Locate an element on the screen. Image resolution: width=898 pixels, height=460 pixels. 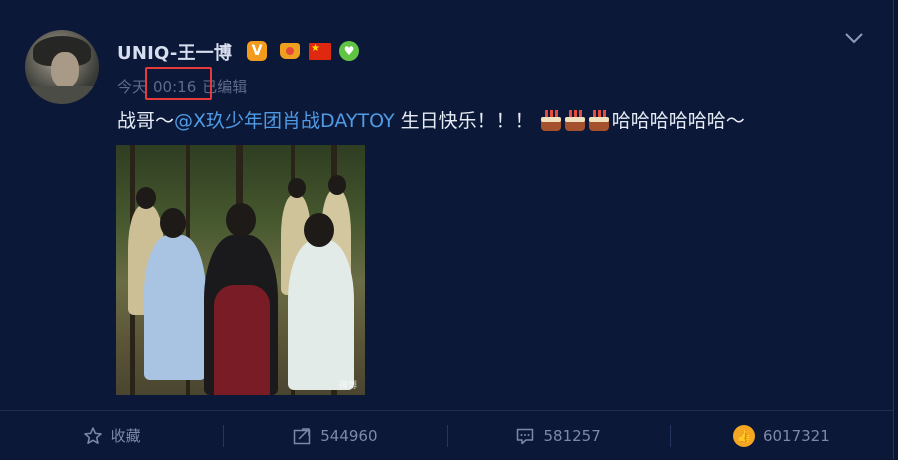
time-highlight-box is located at coordinates (178, 83).